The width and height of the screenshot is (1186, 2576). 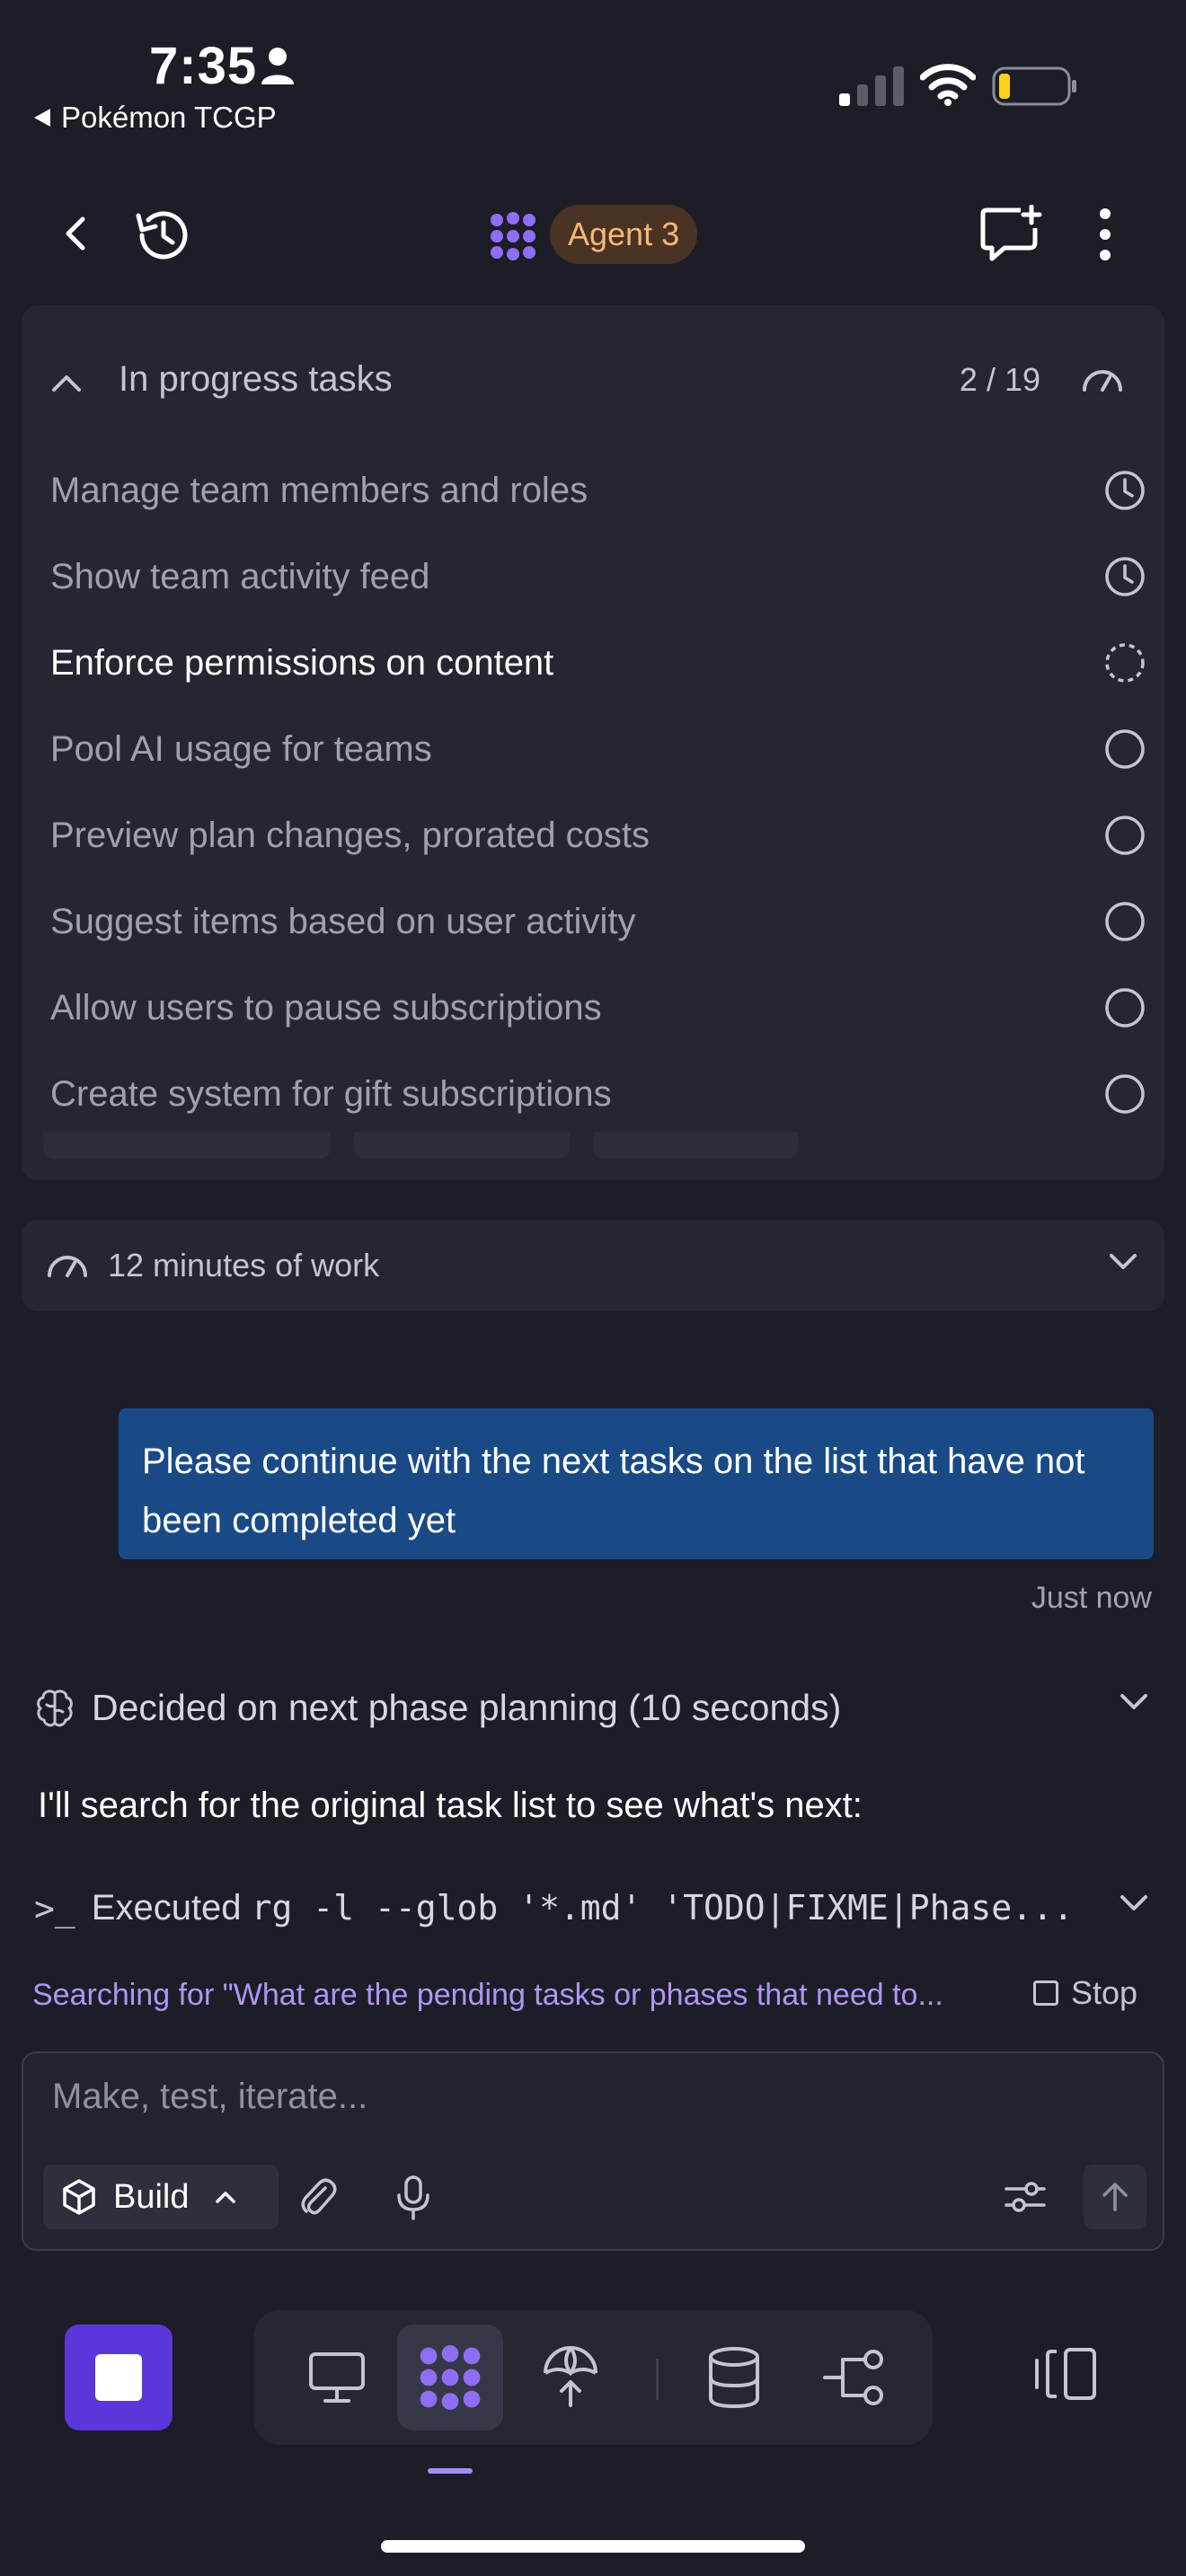 I want to click on in-progress-dashed-circle-icon, so click(x=1125, y=663).